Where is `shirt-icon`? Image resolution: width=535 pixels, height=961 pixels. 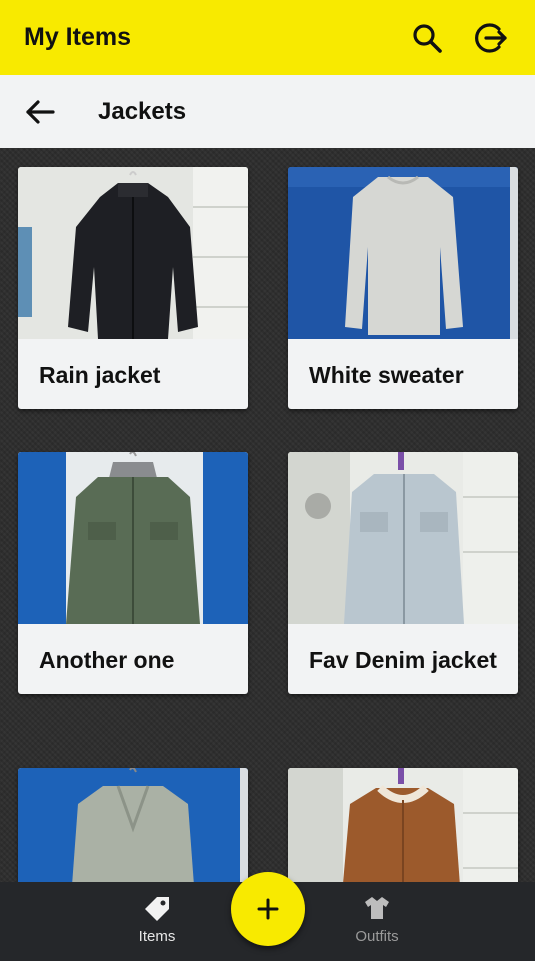
shirt-icon is located at coordinates (377, 908).